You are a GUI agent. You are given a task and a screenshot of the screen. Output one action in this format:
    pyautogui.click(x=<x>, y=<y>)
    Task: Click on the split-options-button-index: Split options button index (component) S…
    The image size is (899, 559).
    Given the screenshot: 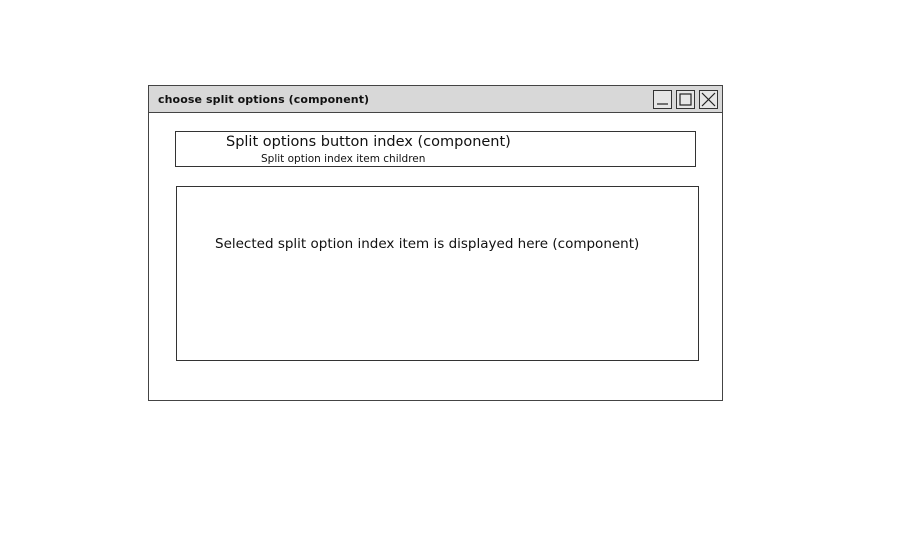 What is the action you would take?
    pyautogui.click(x=435, y=149)
    